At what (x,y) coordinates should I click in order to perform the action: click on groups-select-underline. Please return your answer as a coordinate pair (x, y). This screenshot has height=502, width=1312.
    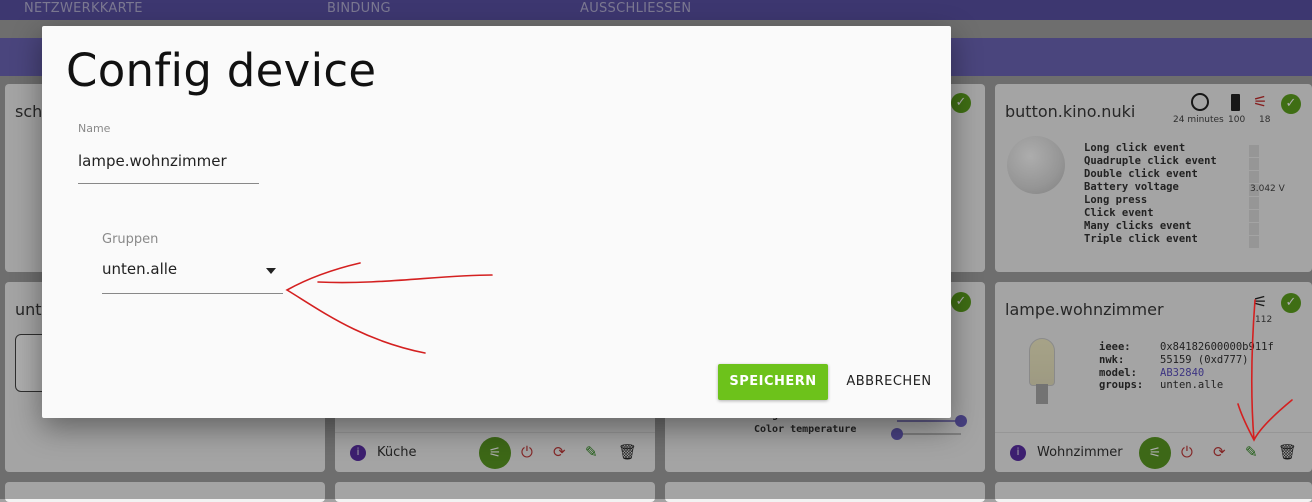
    Looking at the image, I should click on (192, 293).